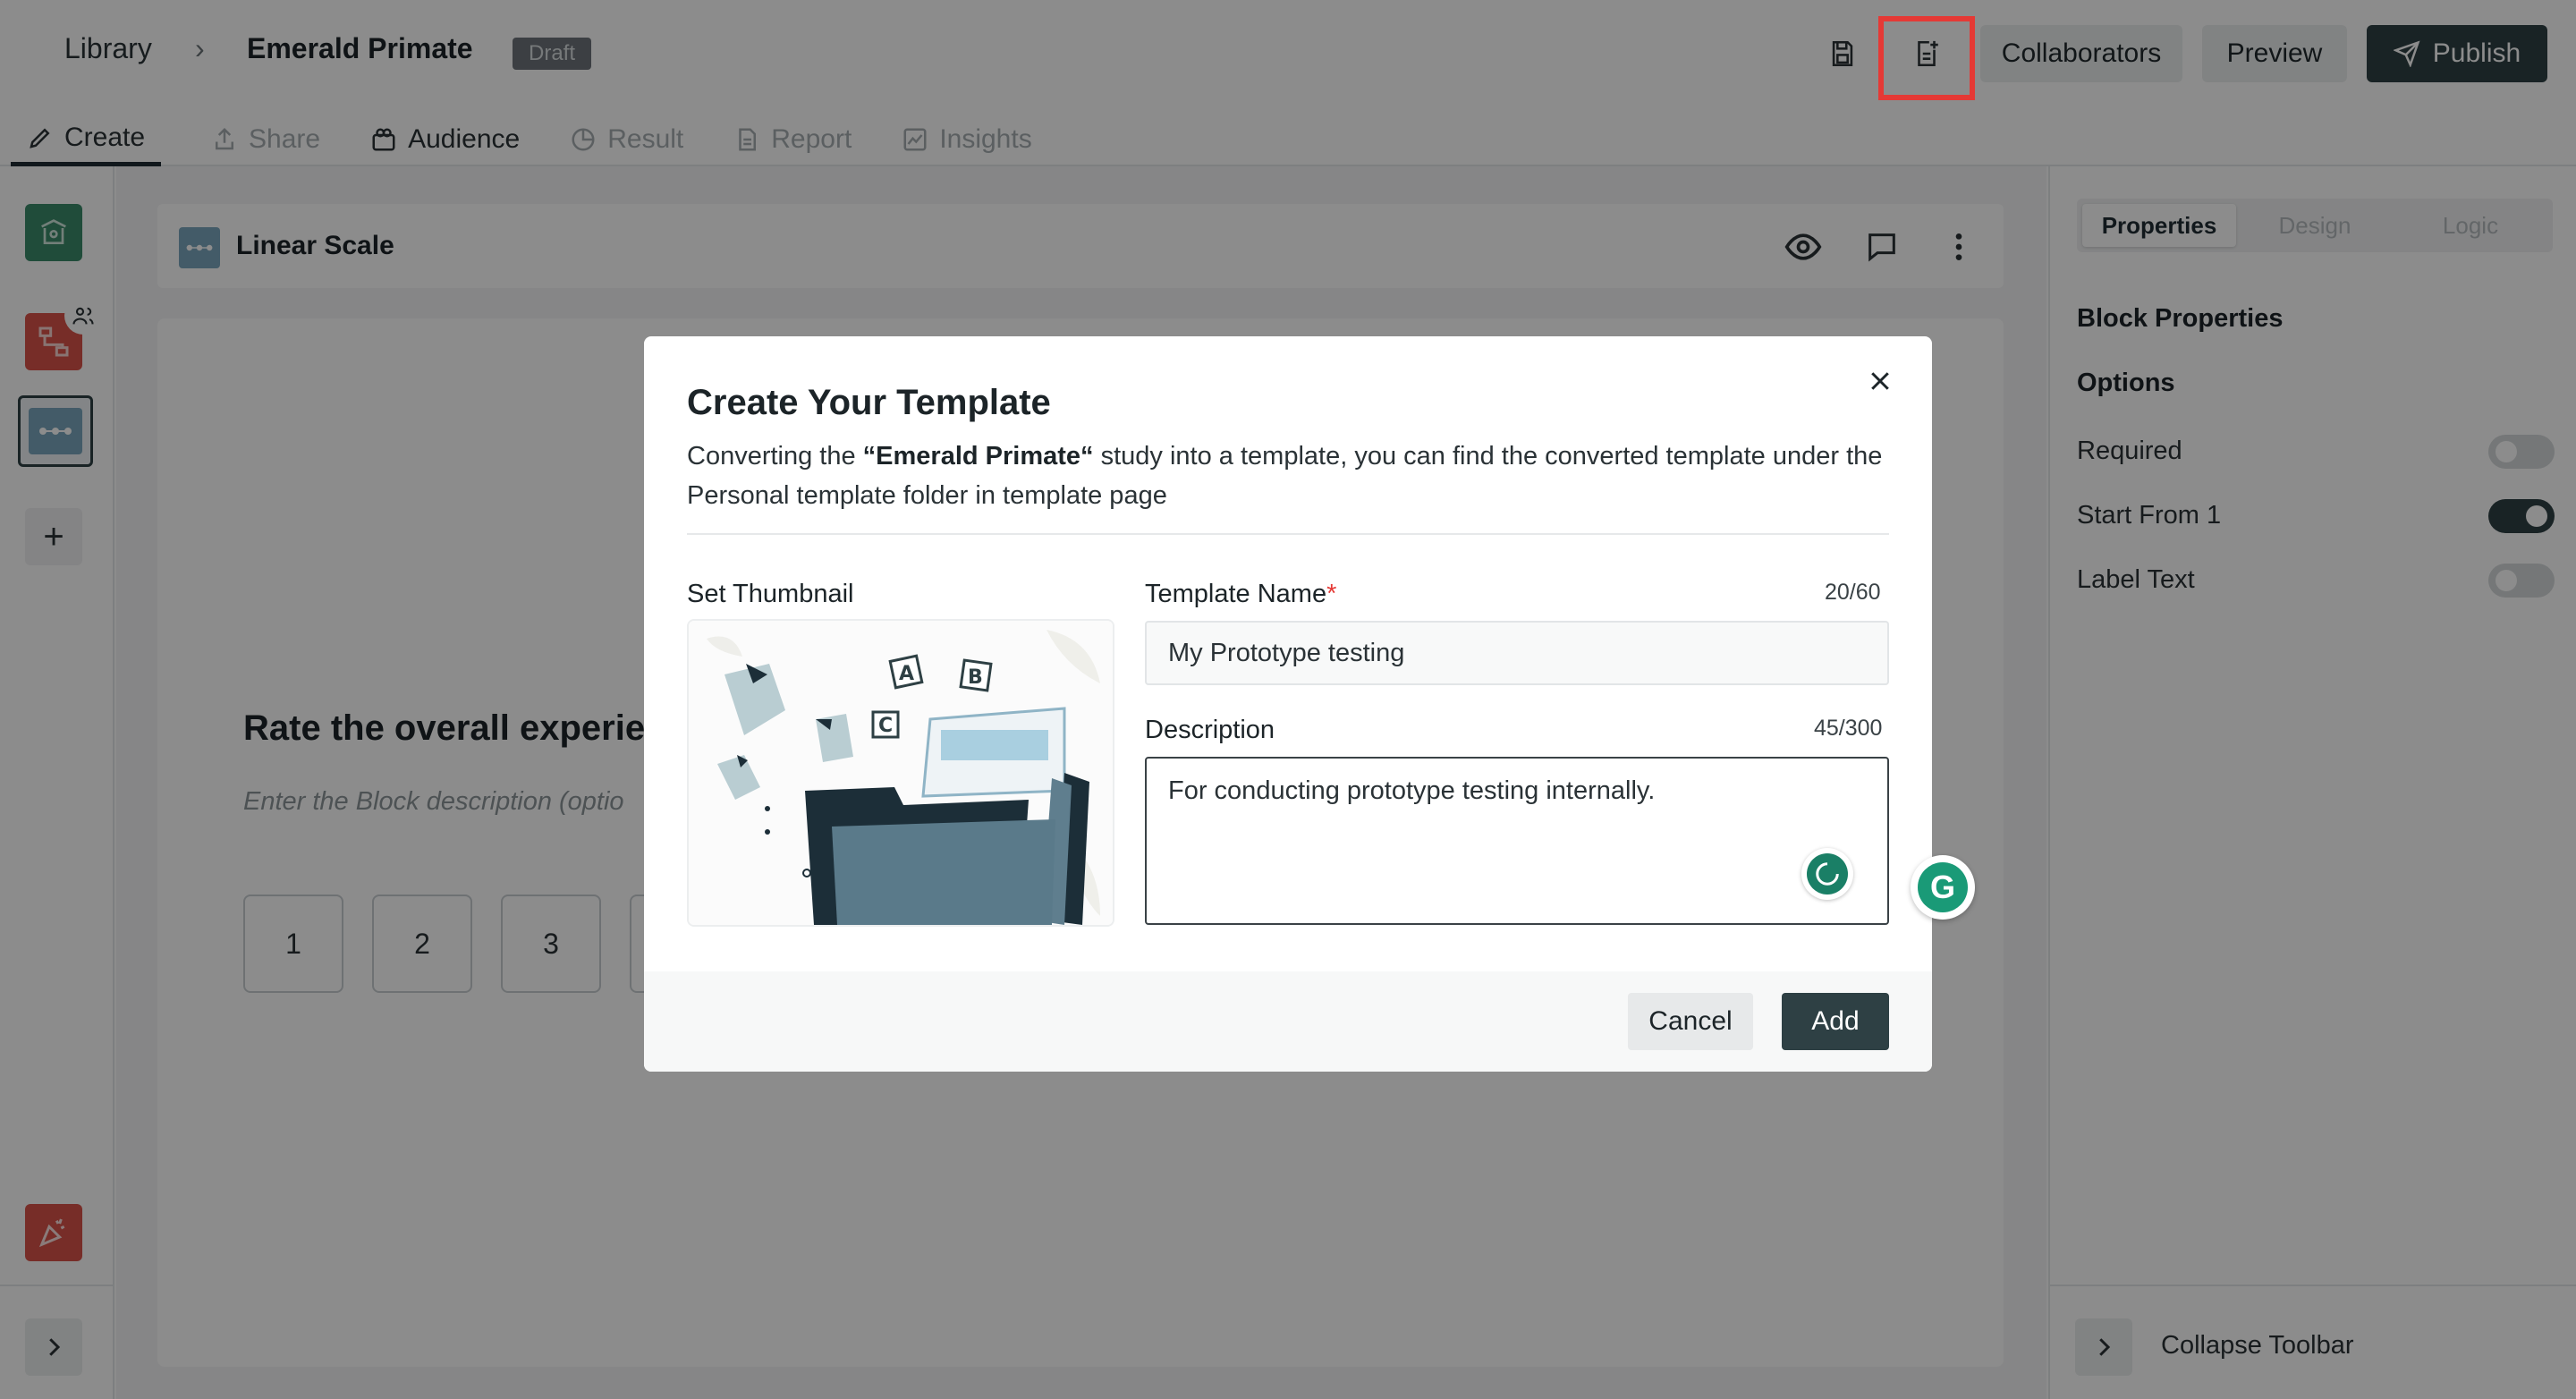 Image resolution: width=2576 pixels, height=1399 pixels. Describe the element at coordinates (1331, 594) in the screenshot. I see `required-asterisk: *` at that location.